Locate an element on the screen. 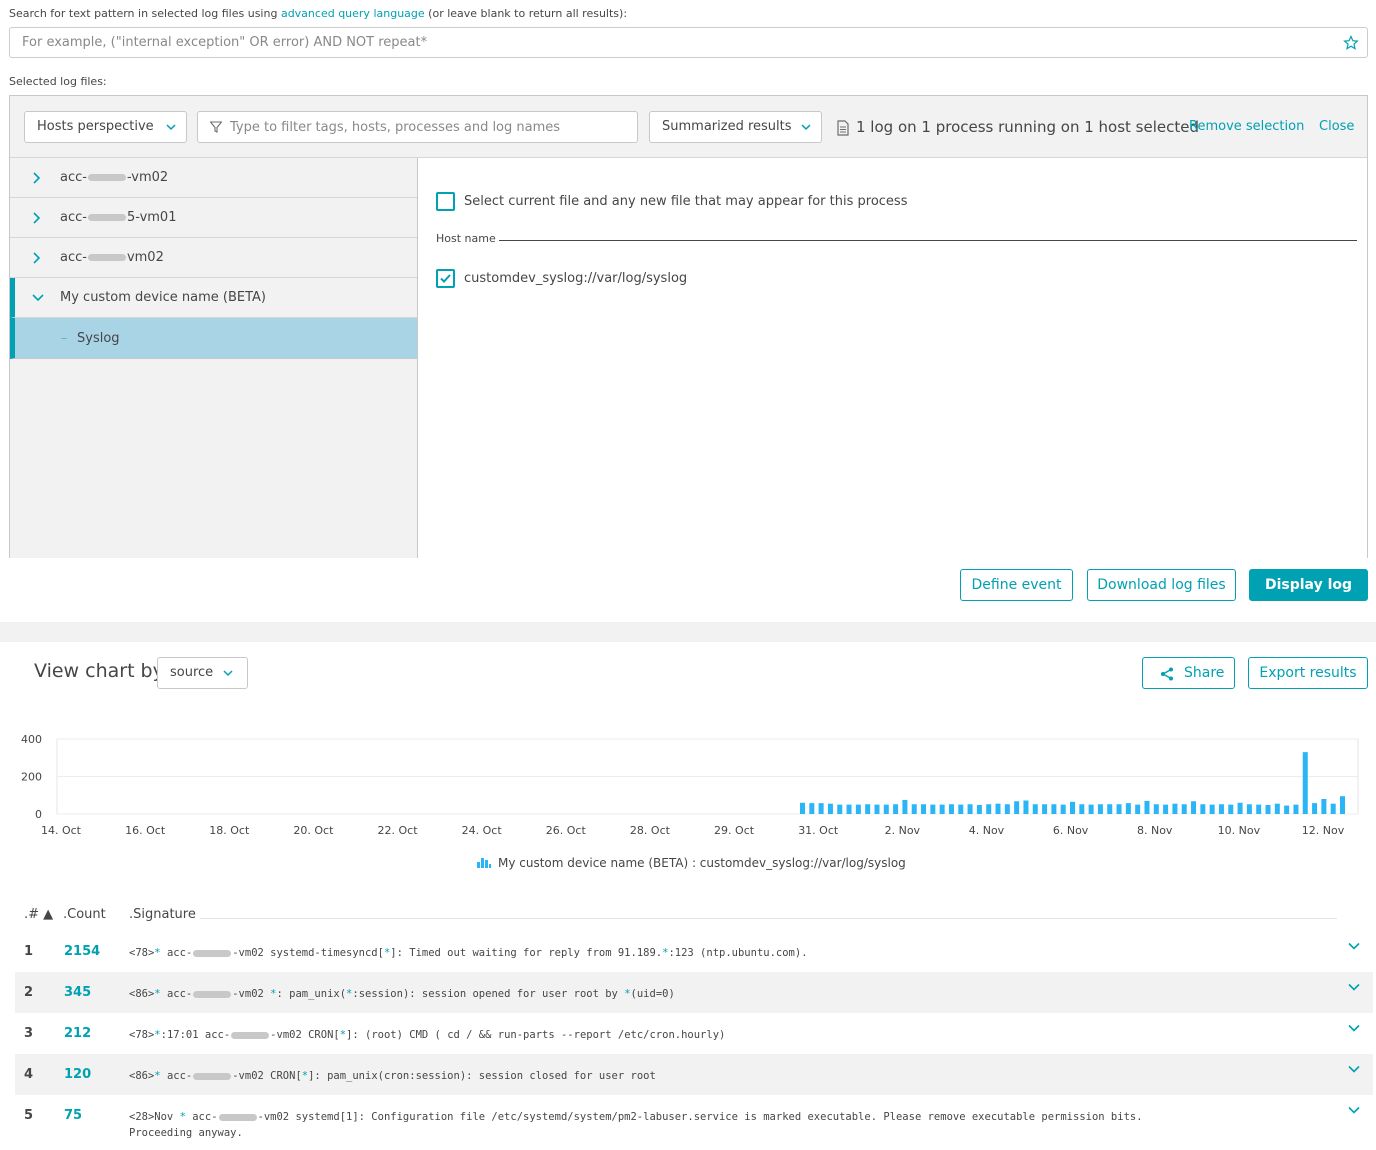 This screenshot has height=1150, width=1376. tree-item-label: Syslog is located at coordinates (98, 338).